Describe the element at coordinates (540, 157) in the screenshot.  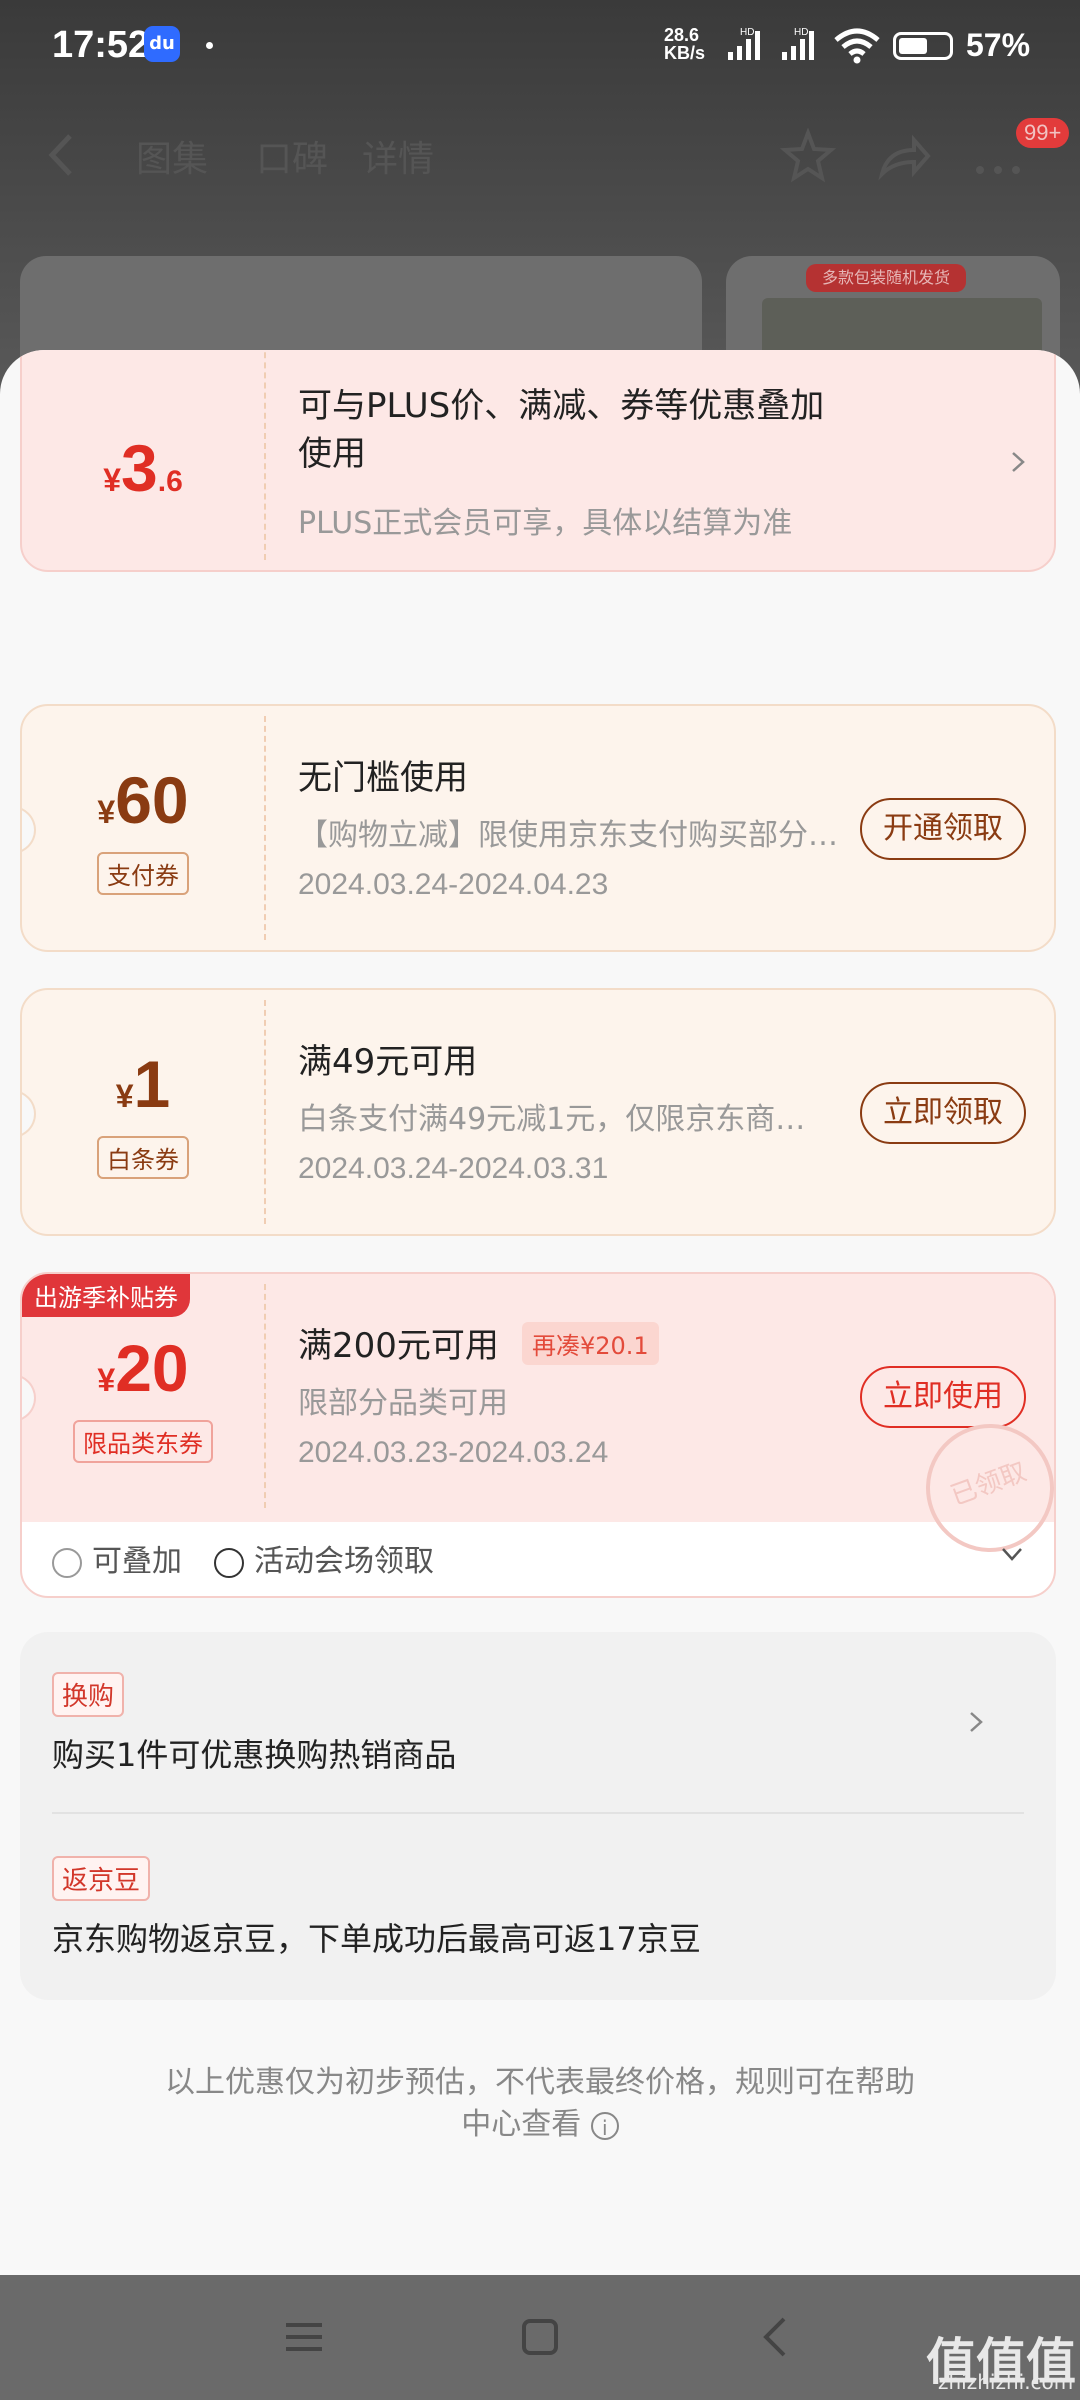
I see `top-nav: 图集 口碑 详情 99+` at that location.